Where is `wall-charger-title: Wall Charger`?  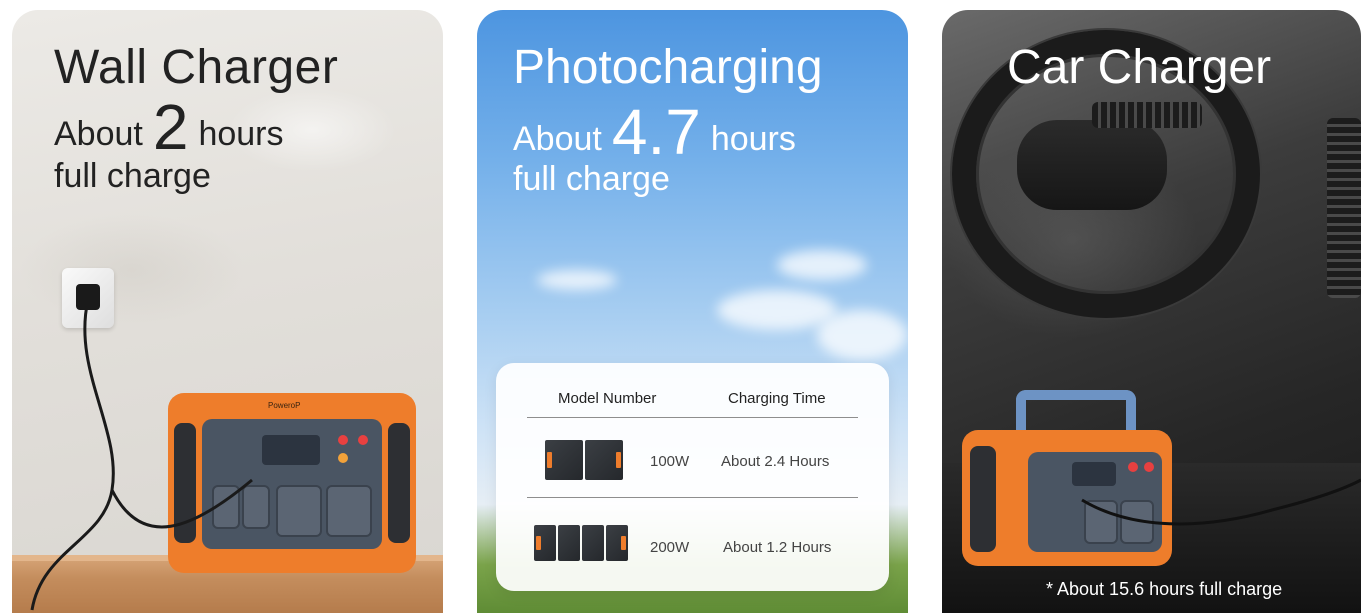 wall-charger-title: Wall Charger is located at coordinates (196, 67).